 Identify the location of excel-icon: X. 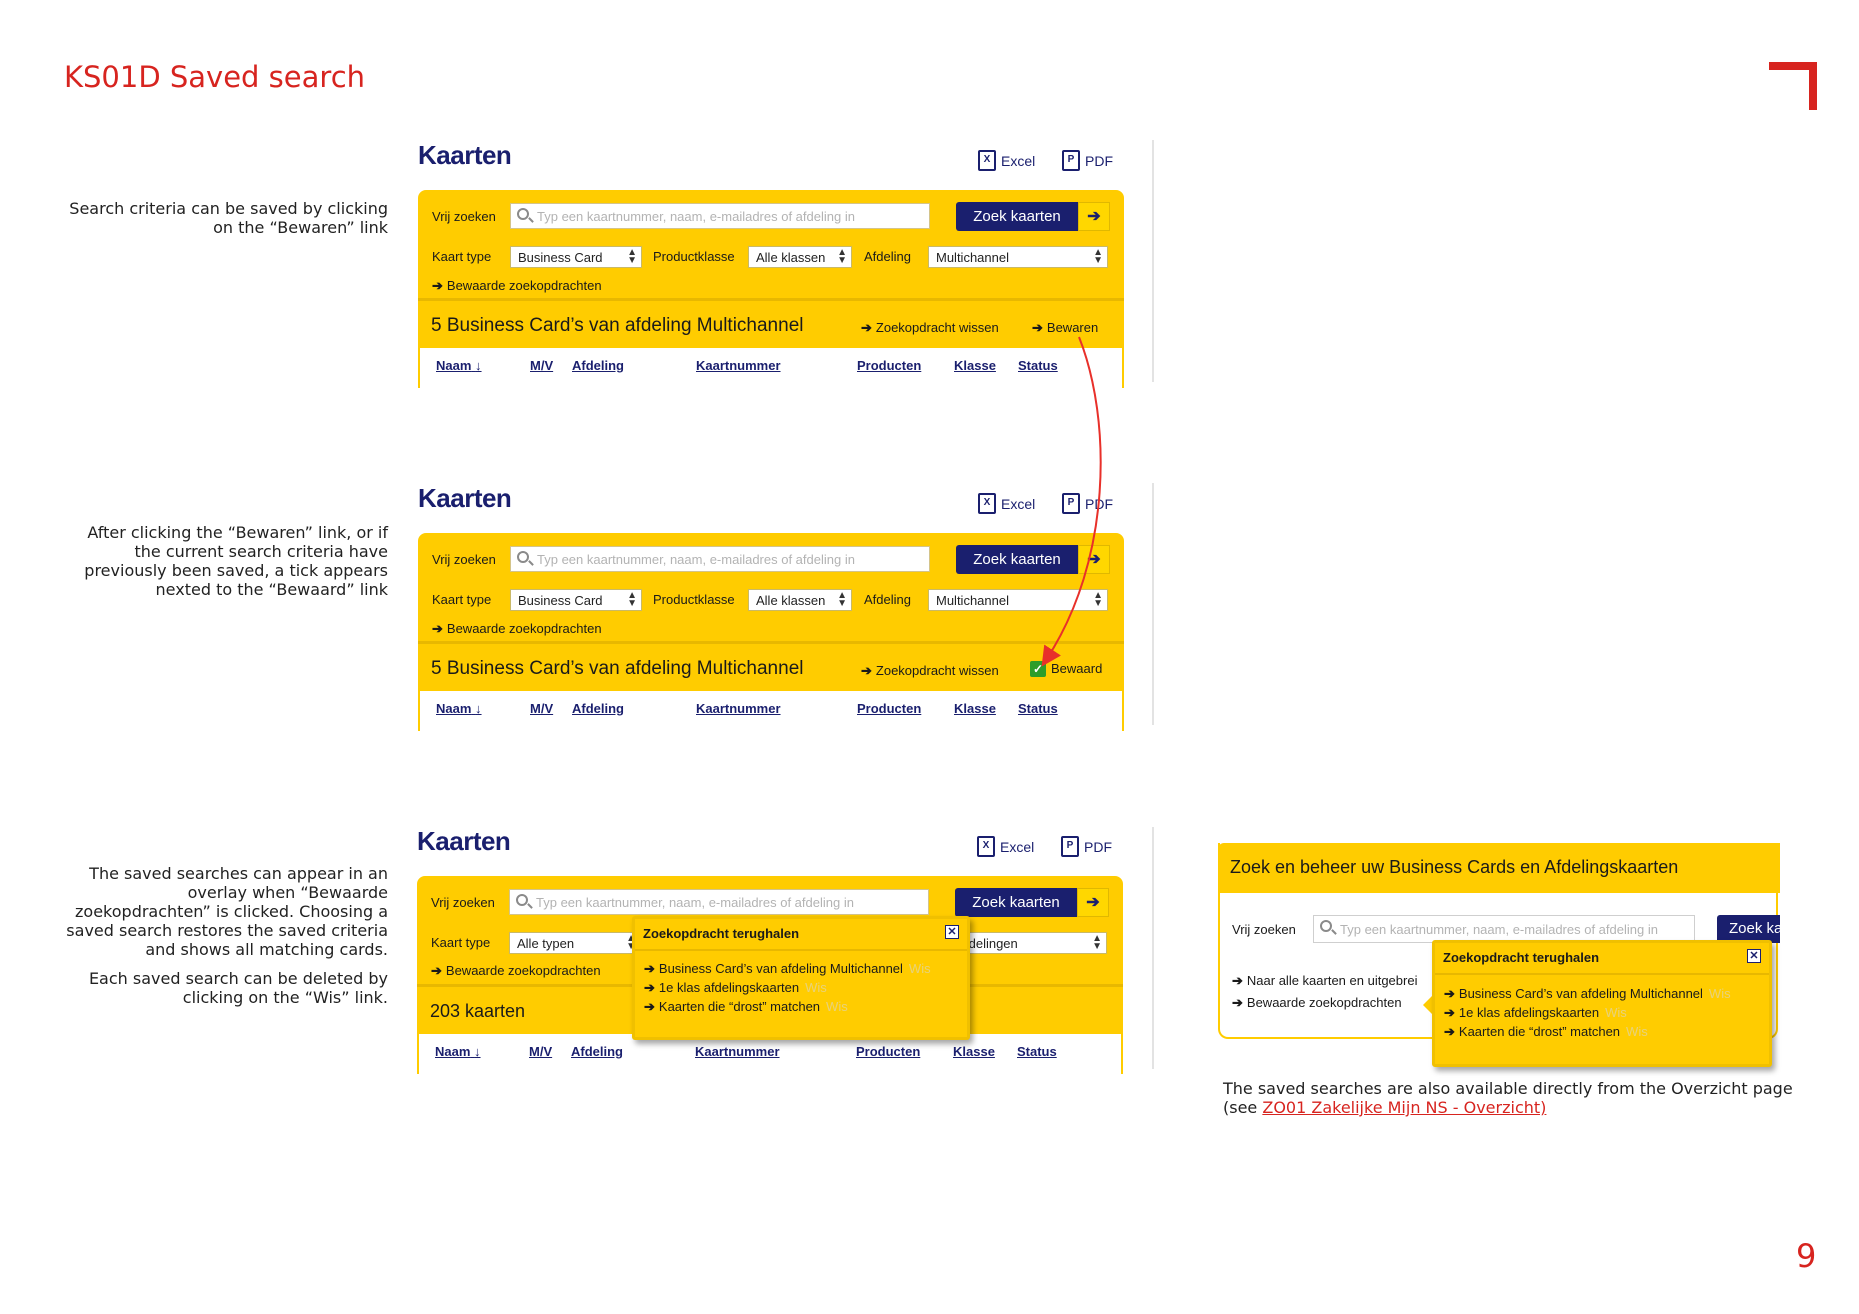
(986, 846).